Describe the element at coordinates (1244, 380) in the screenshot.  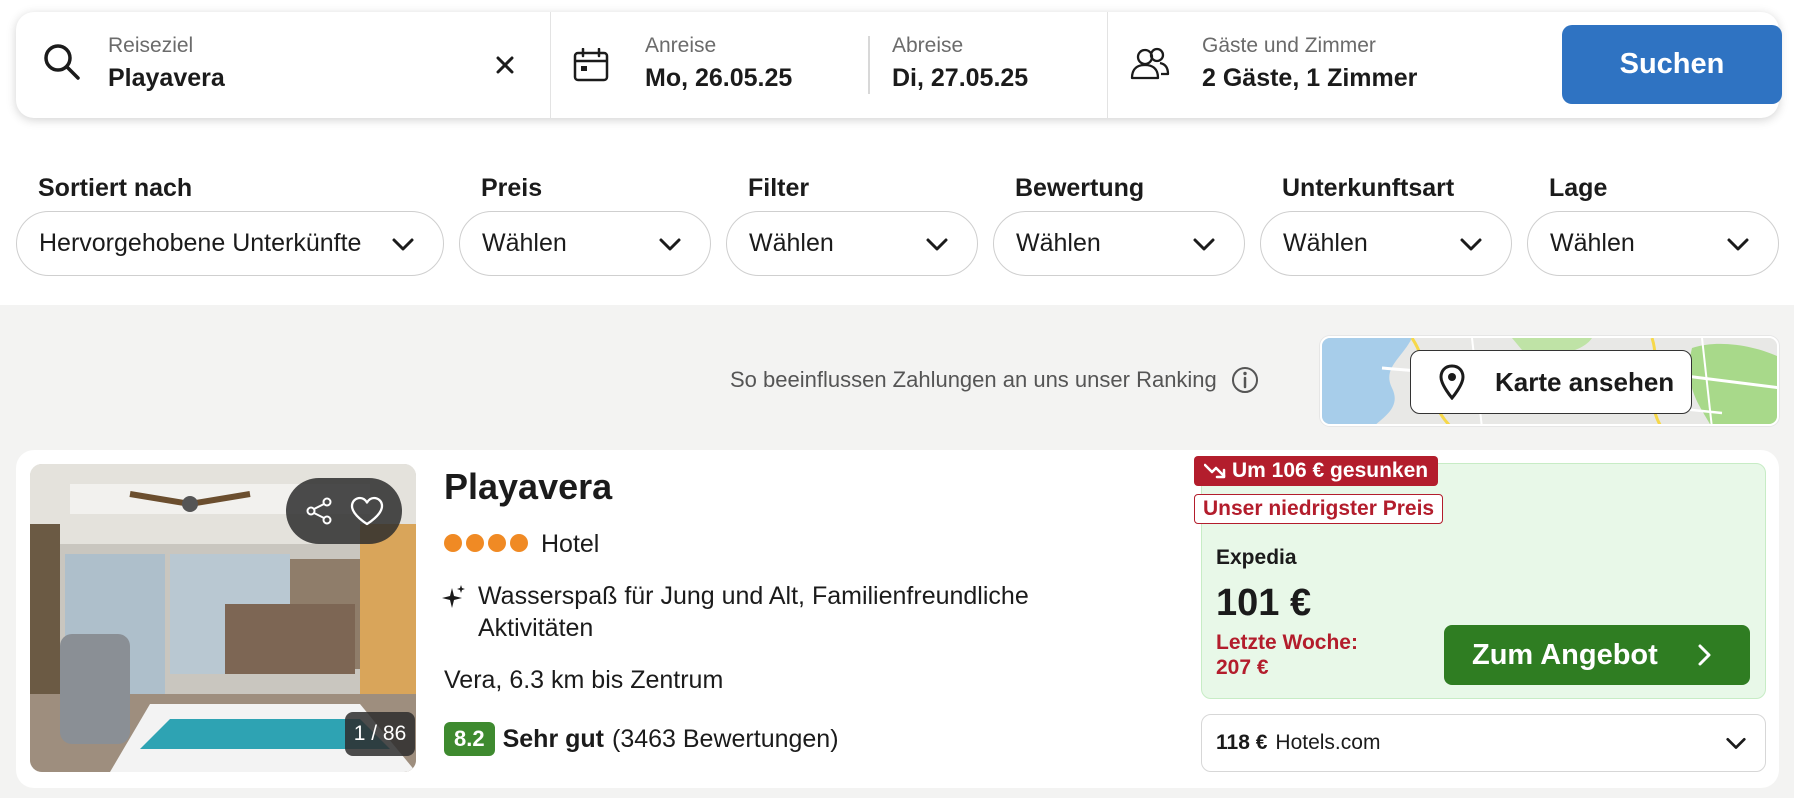
I see `info-icon` at that location.